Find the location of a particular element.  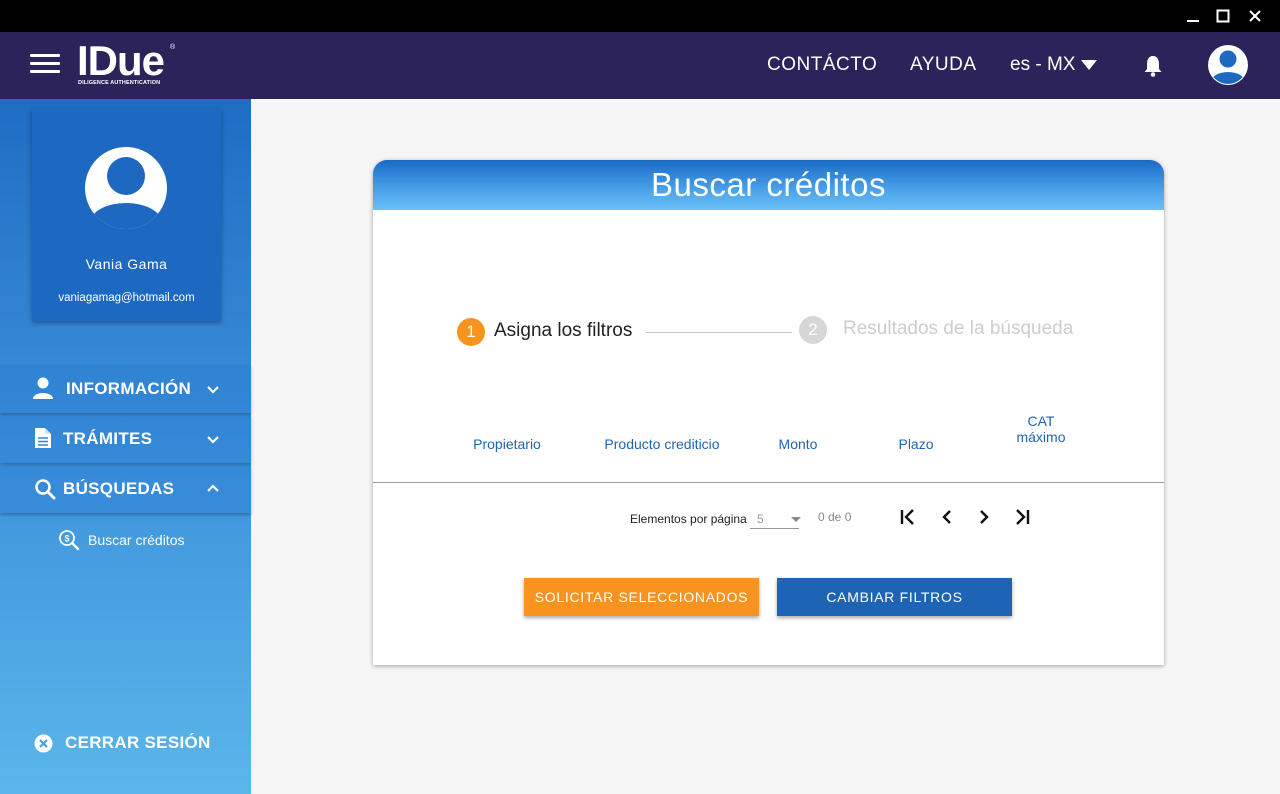

sidebar-item-informacion: INFORMACIÓN is located at coordinates (125, 389).